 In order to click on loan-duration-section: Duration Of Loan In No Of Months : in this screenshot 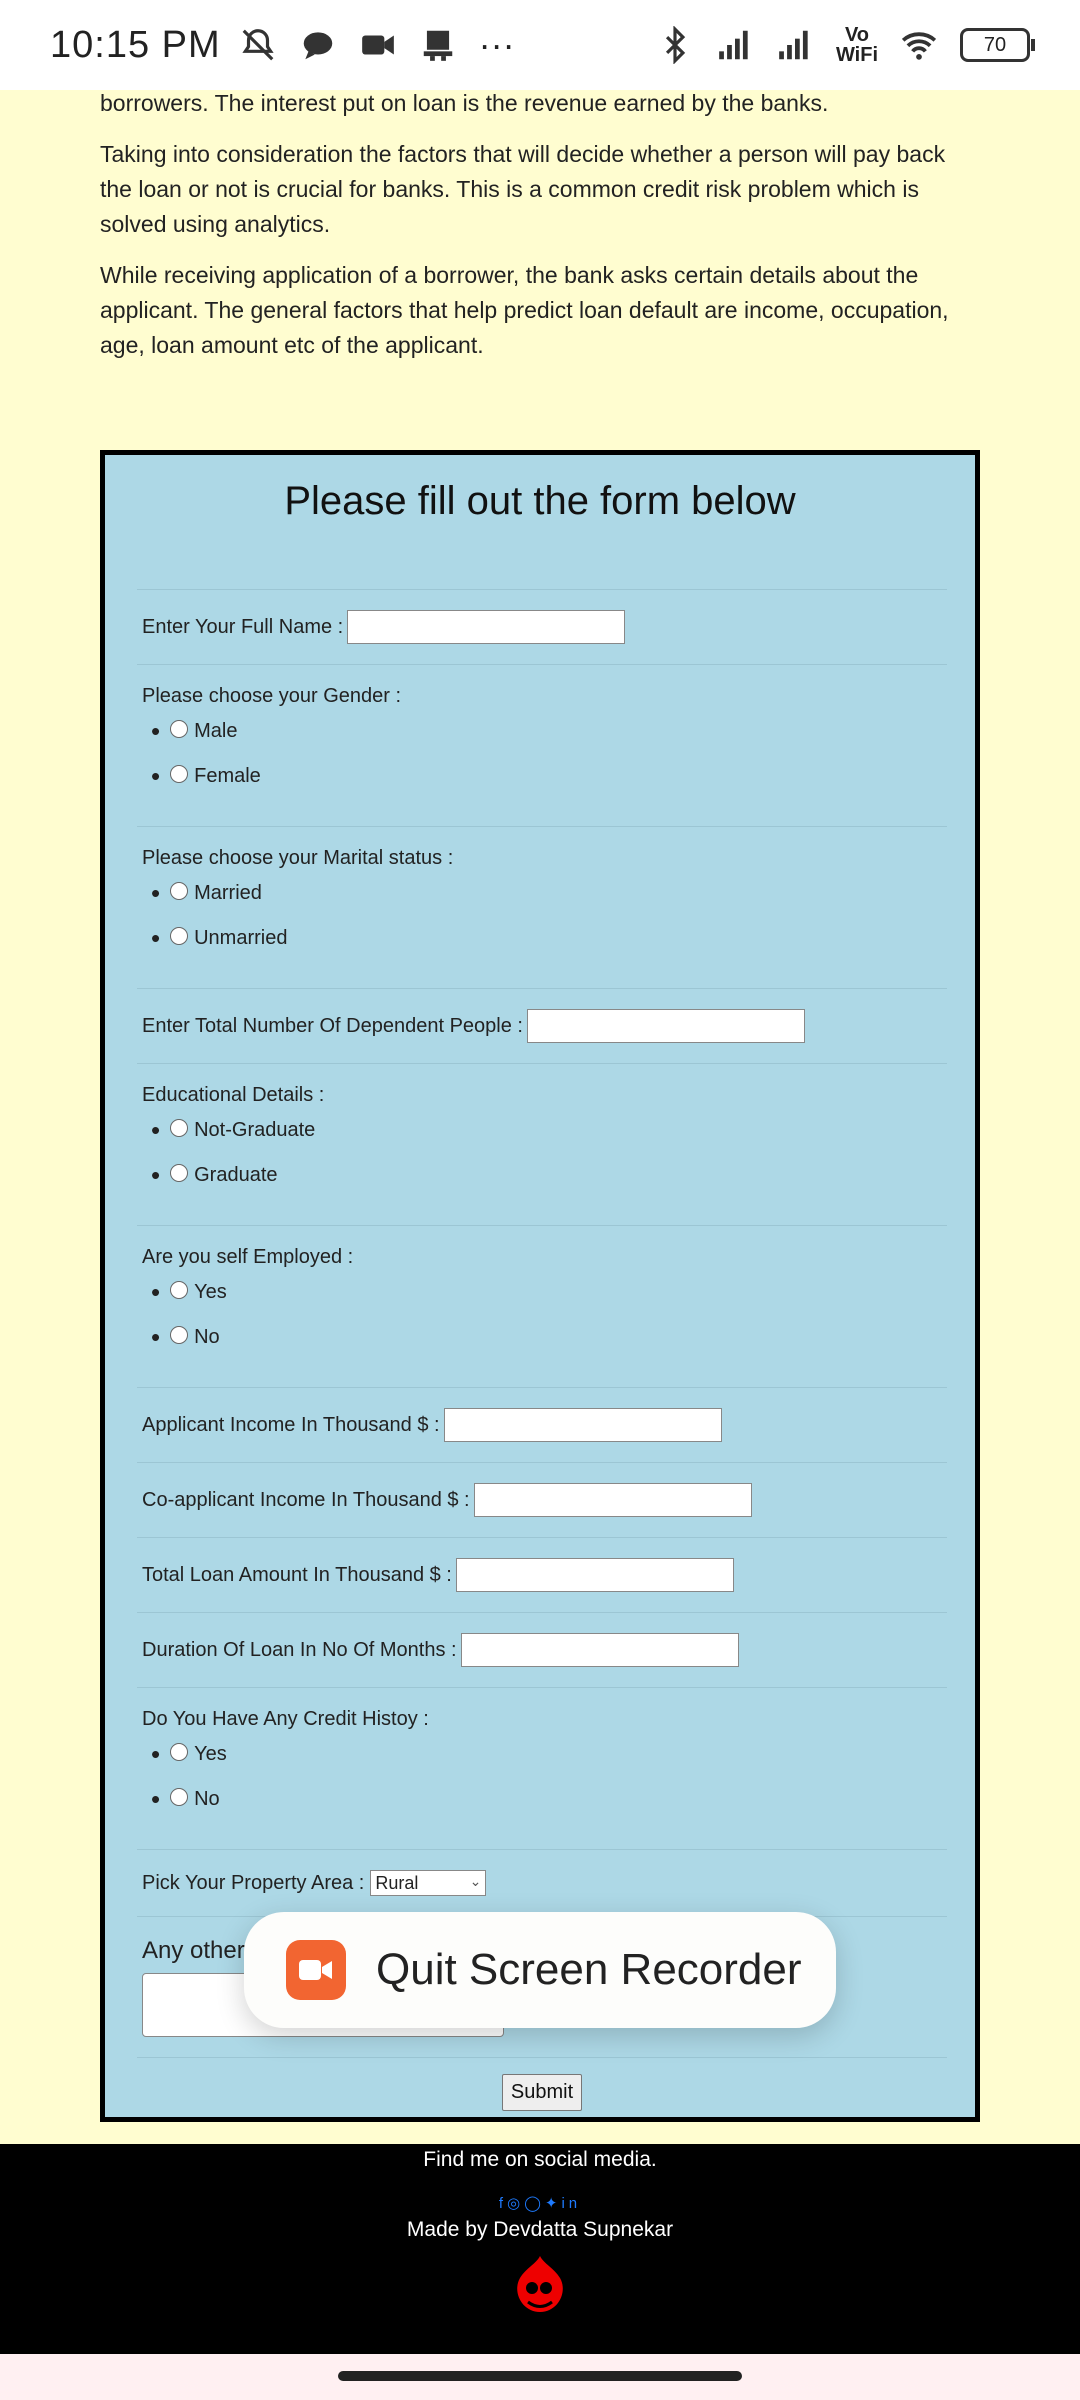, I will do `click(542, 1649)`.